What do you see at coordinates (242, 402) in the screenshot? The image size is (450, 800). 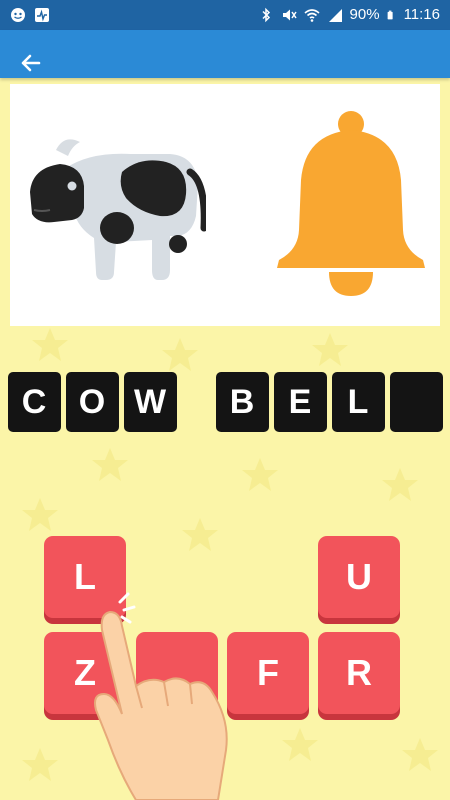 I see `answer-tile: B` at bounding box center [242, 402].